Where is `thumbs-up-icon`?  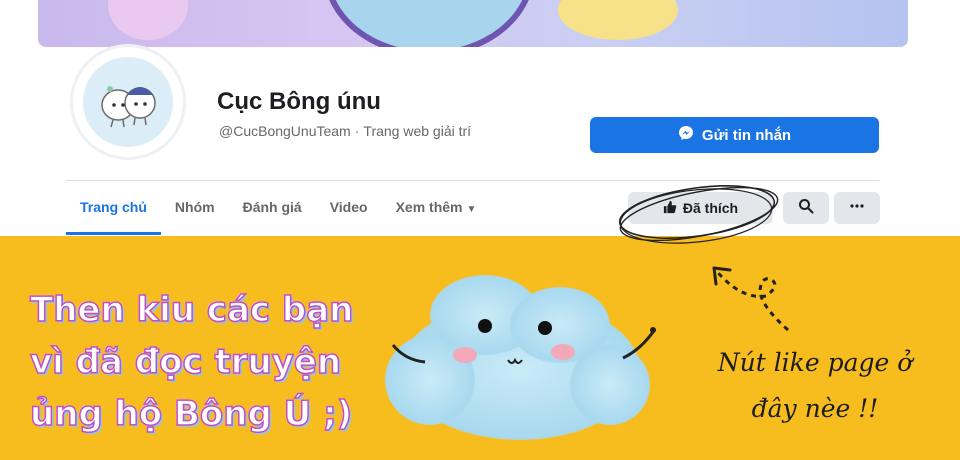
thumbs-up-icon is located at coordinates (670, 208).